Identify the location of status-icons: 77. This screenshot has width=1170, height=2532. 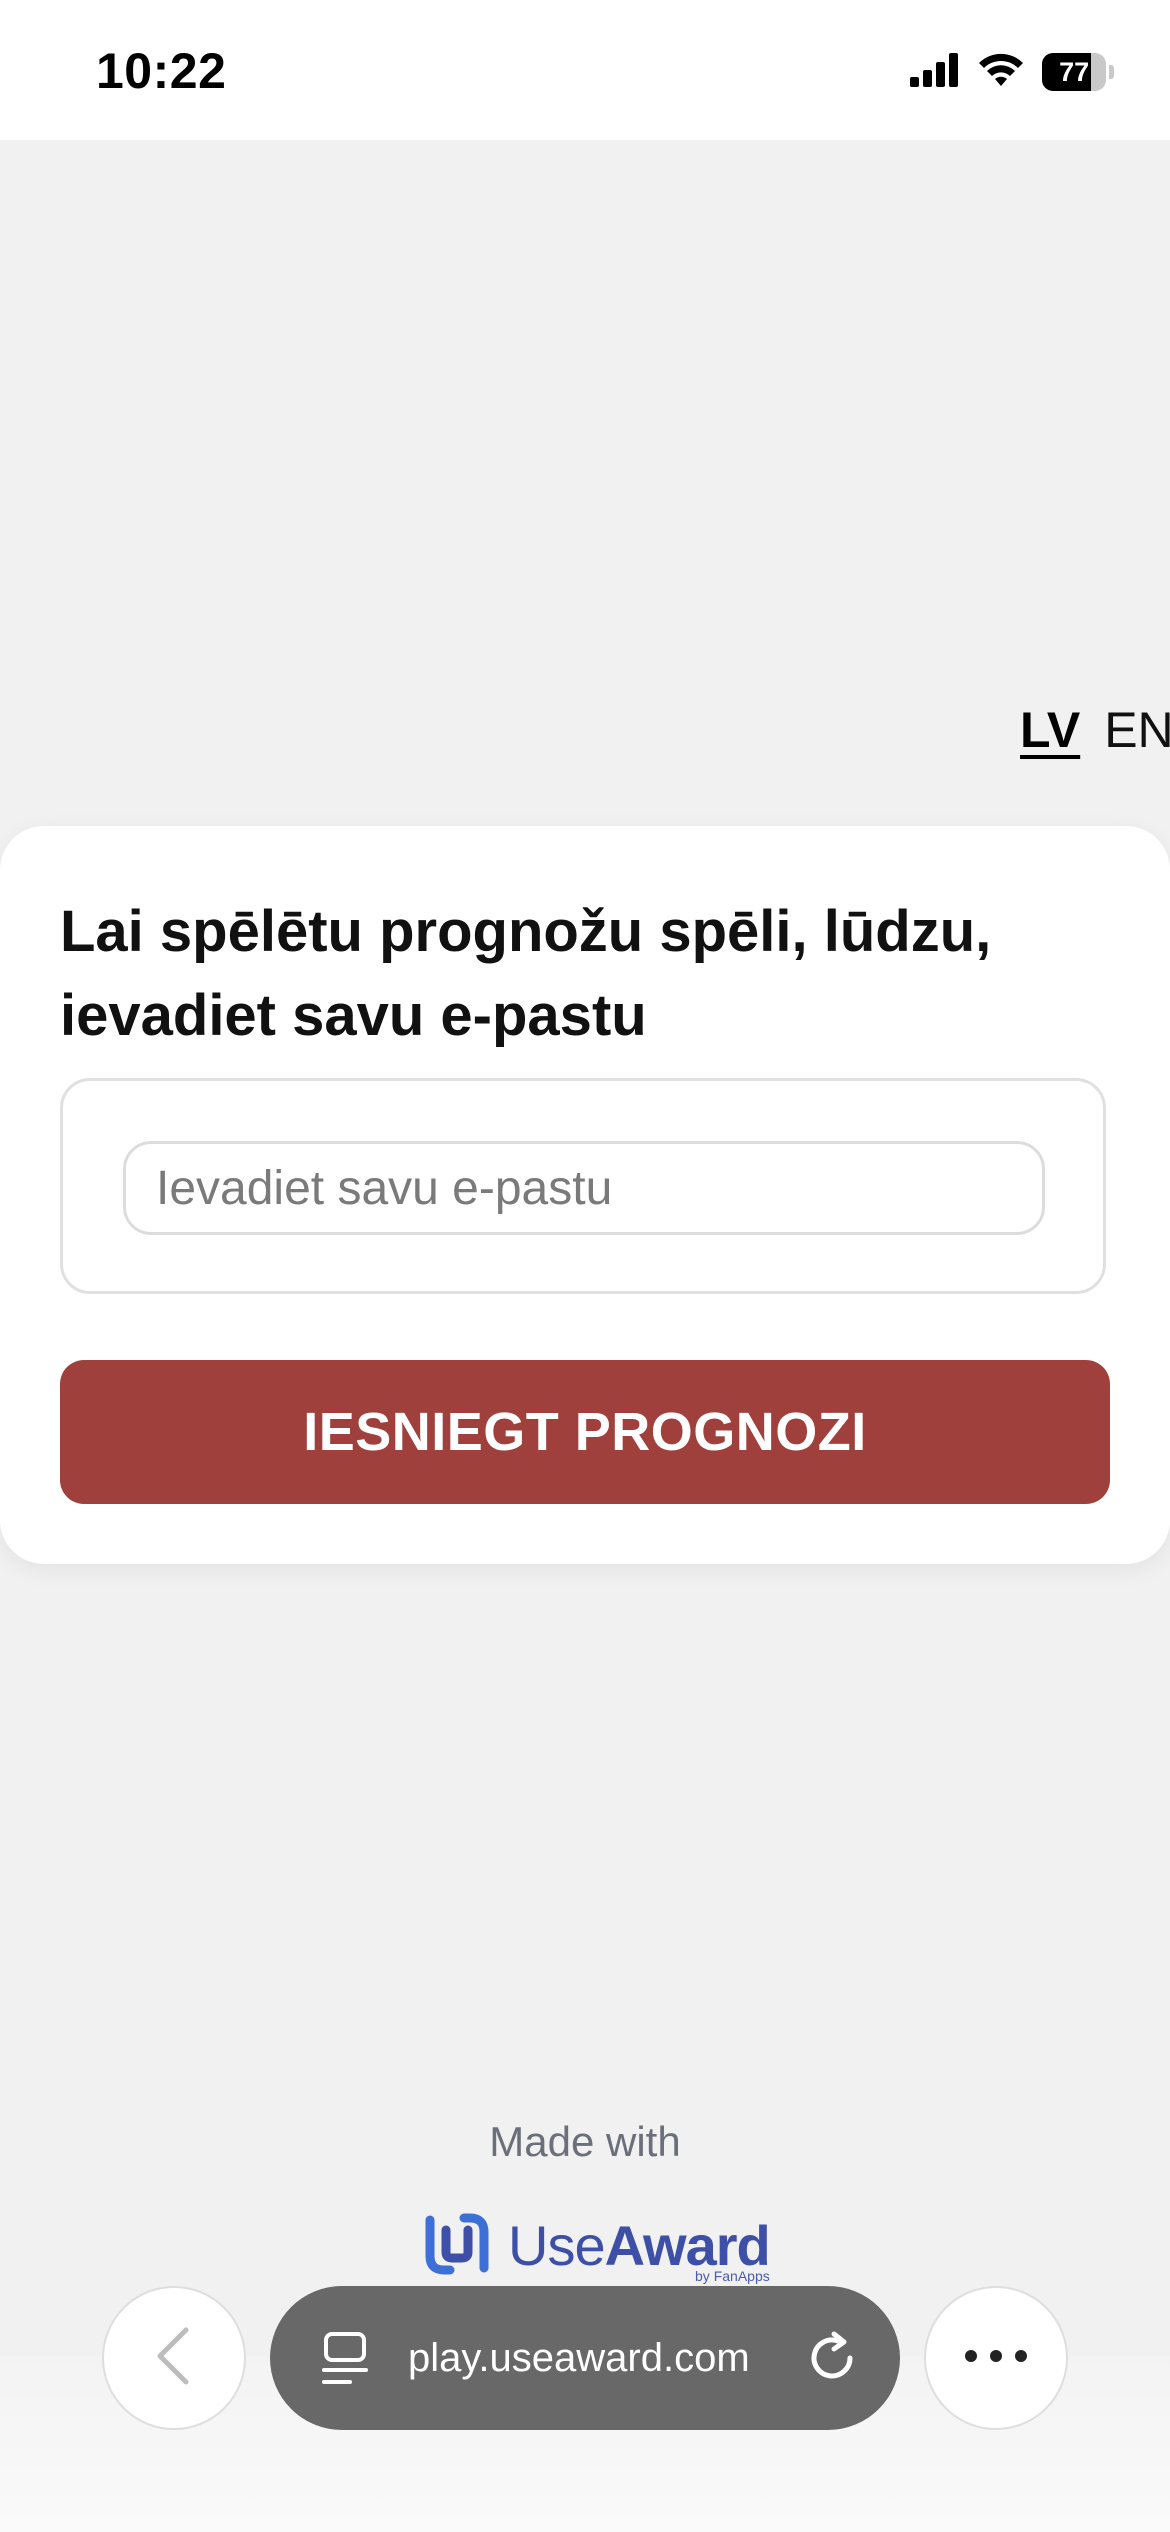
(1012, 72).